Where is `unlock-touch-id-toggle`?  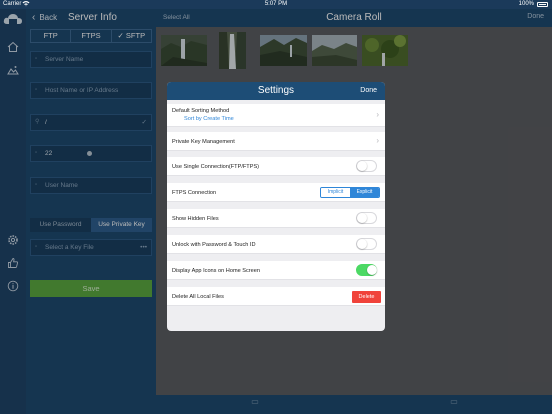
unlock-touch-id-toggle is located at coordinates (366, 244).